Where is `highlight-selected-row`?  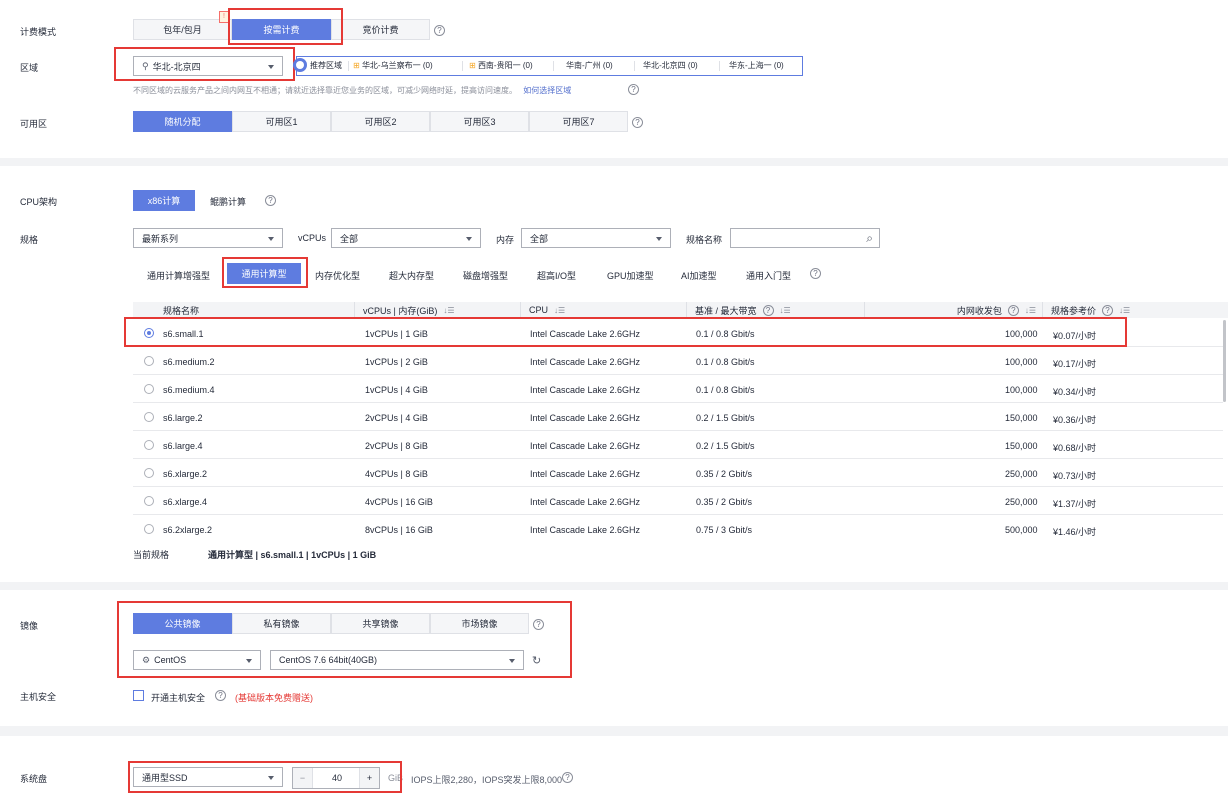 highlight-selected-row is located at coordinates (625, 332).